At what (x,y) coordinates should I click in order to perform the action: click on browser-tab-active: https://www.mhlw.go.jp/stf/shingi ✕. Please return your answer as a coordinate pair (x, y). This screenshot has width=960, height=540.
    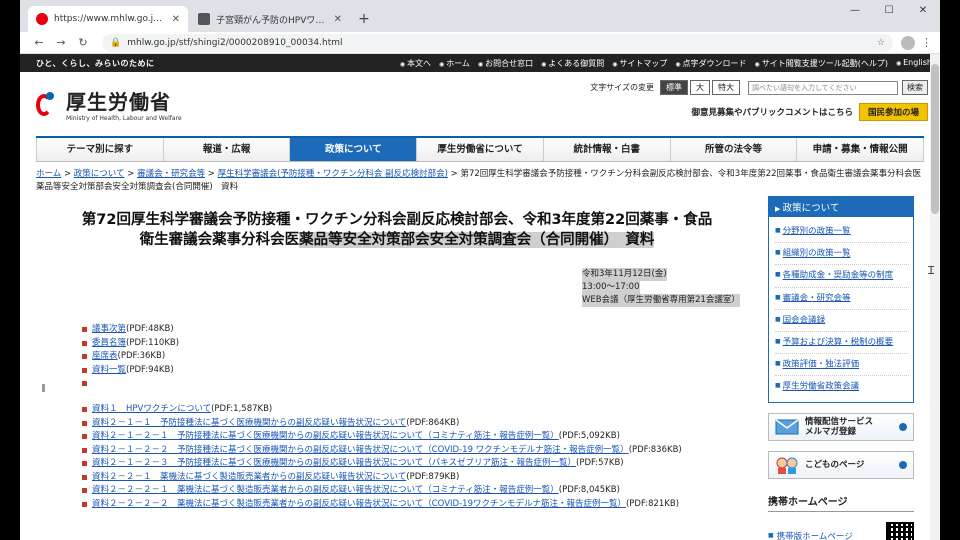
    Looking at the image, I should click on (108, 19).